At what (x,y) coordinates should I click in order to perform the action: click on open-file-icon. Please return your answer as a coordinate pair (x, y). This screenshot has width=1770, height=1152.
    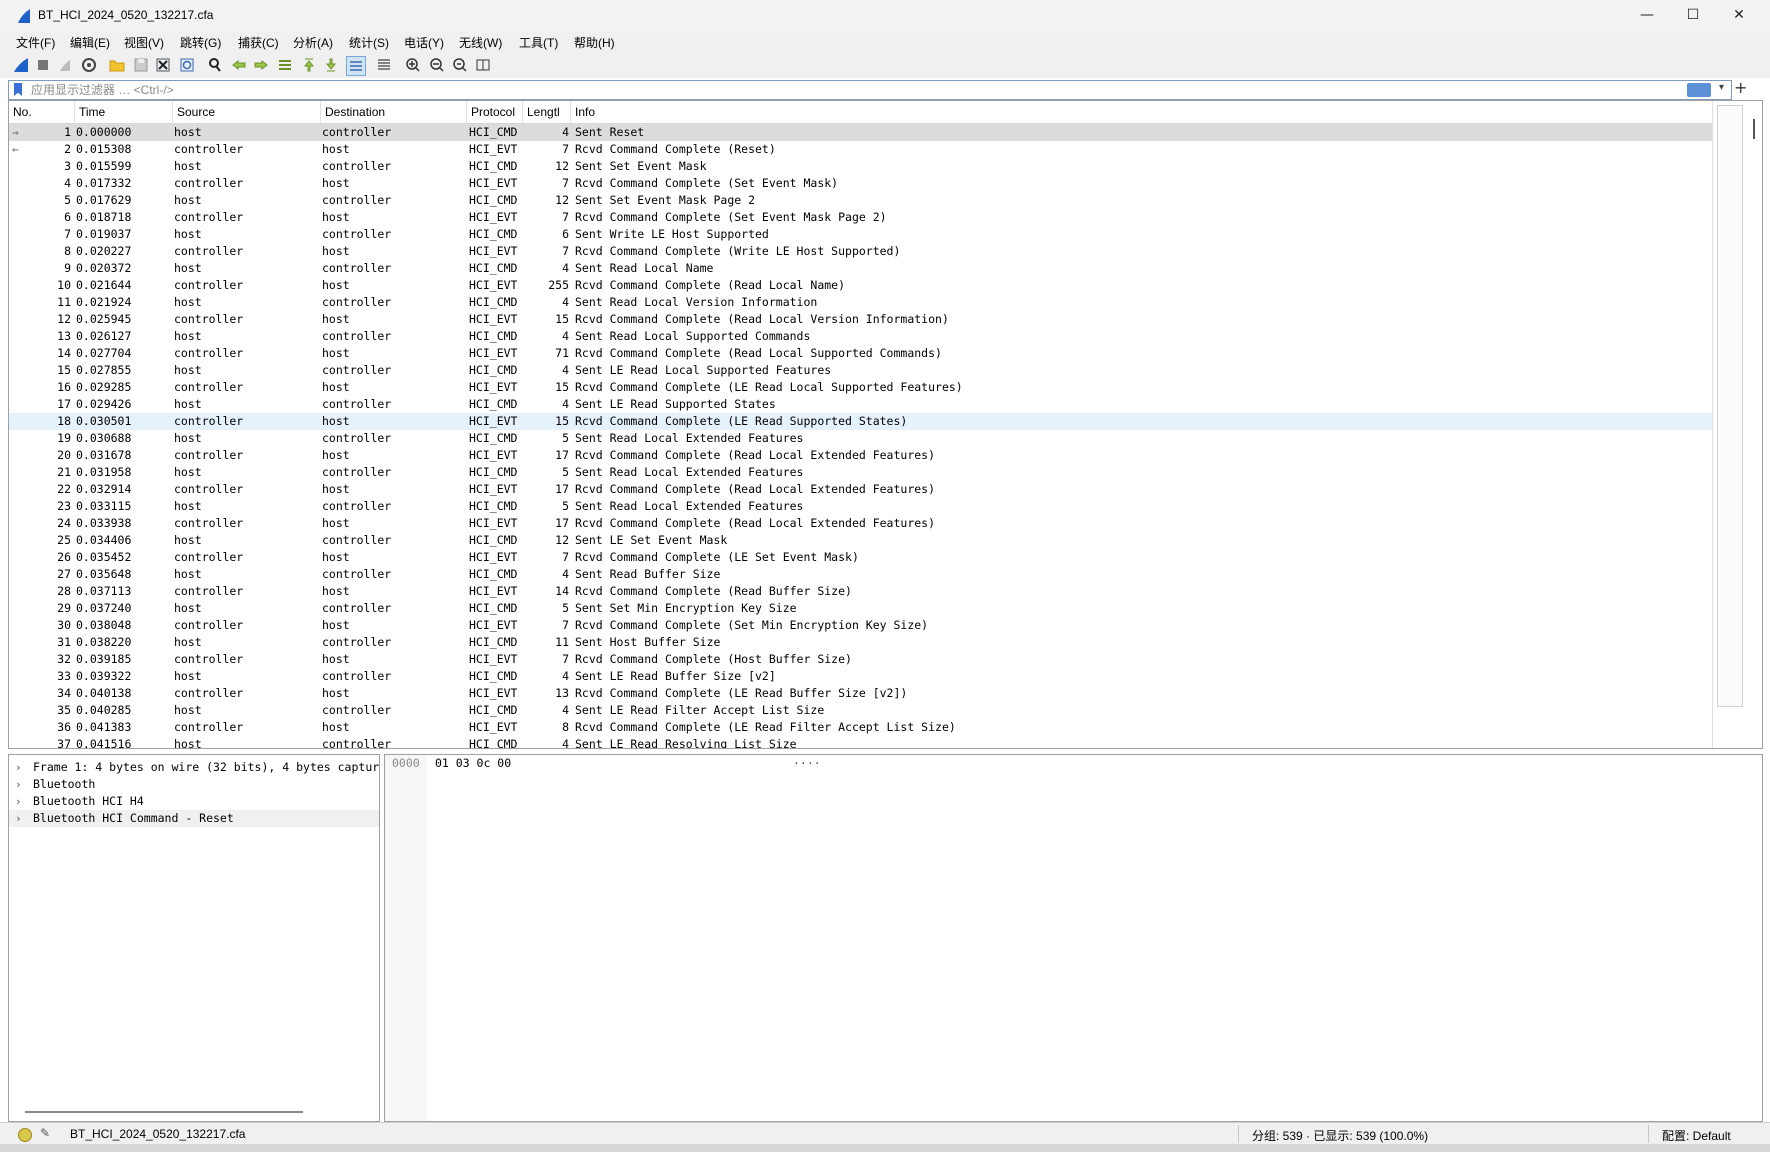
    Looking at the image, I should click on (117, 65).